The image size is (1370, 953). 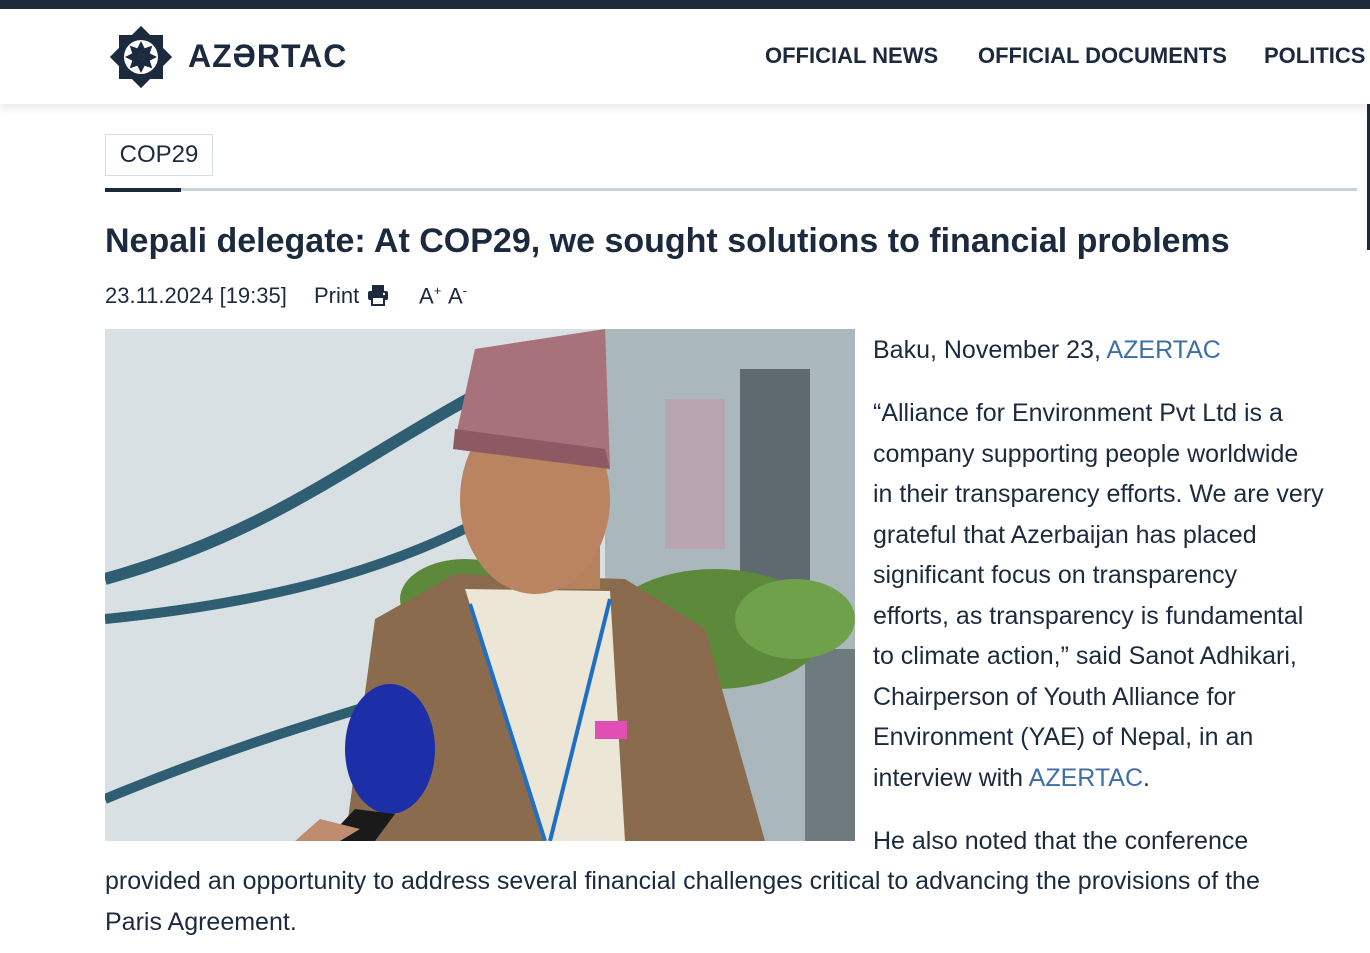 I want to click on font-decrease-button: A-, so click(x=457, y=296).